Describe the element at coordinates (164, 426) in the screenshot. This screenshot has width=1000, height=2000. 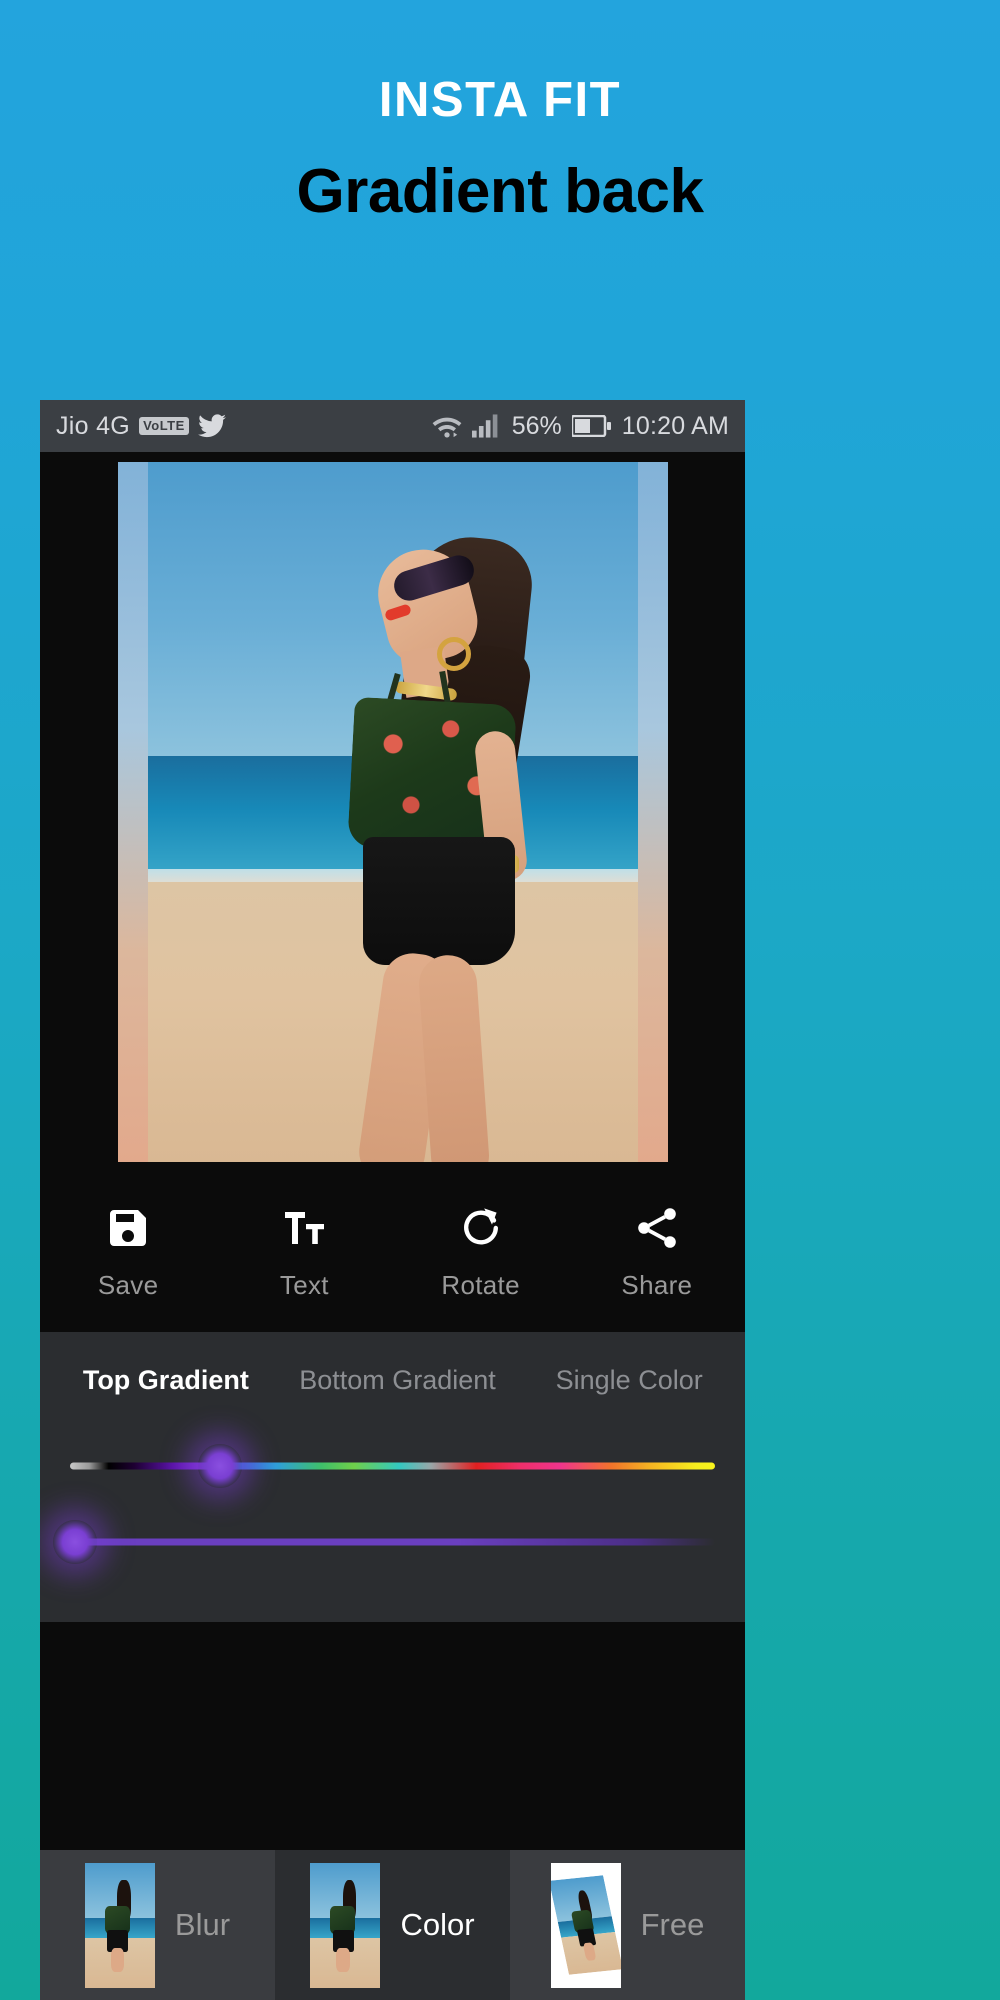
I see `volte-badge: VoLTE` at that location.